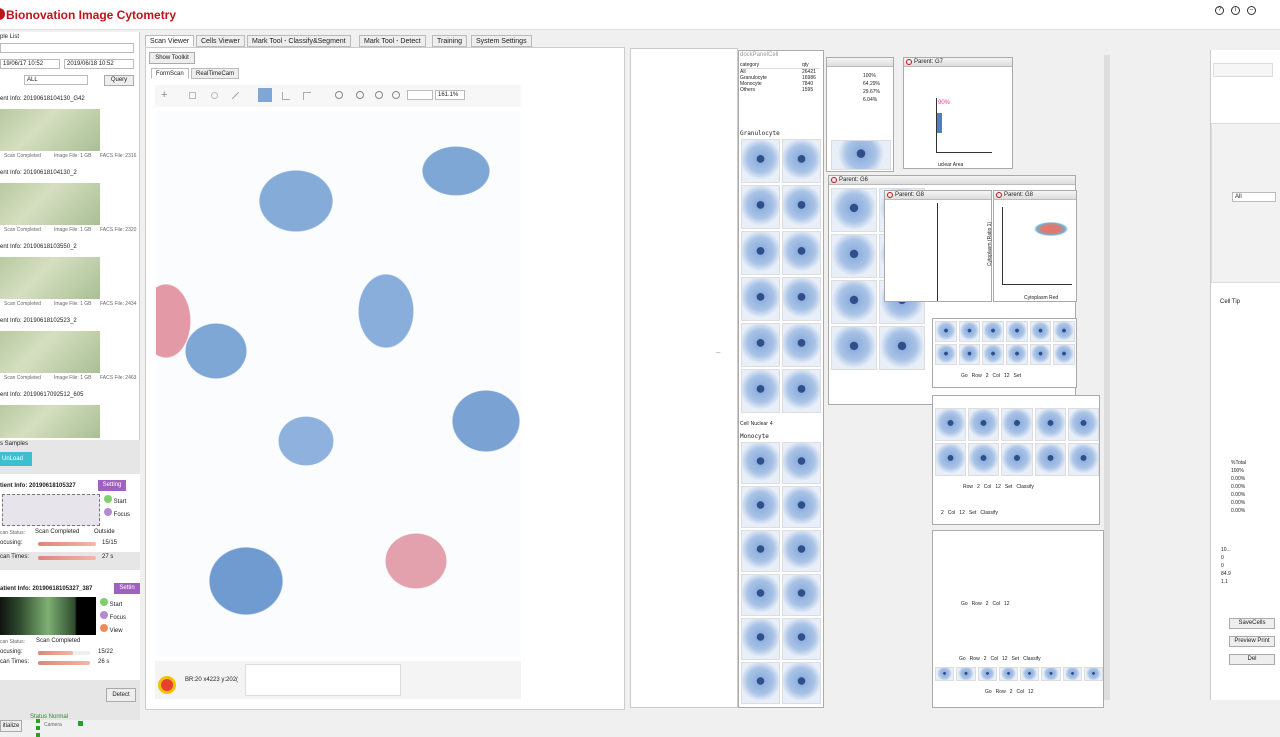 The image size is (1280, 737). I want to click on zoom-in-icon, so click(339, 95).